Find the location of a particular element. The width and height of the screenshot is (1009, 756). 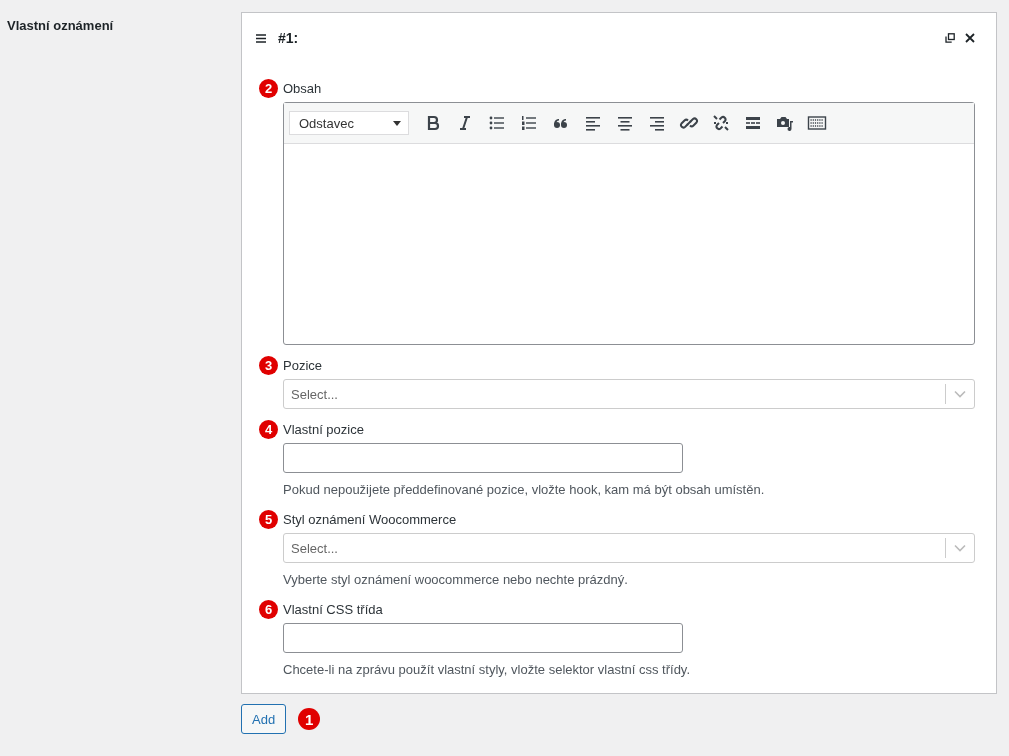

field-label: Obsah is located at coordinates (302, 88).